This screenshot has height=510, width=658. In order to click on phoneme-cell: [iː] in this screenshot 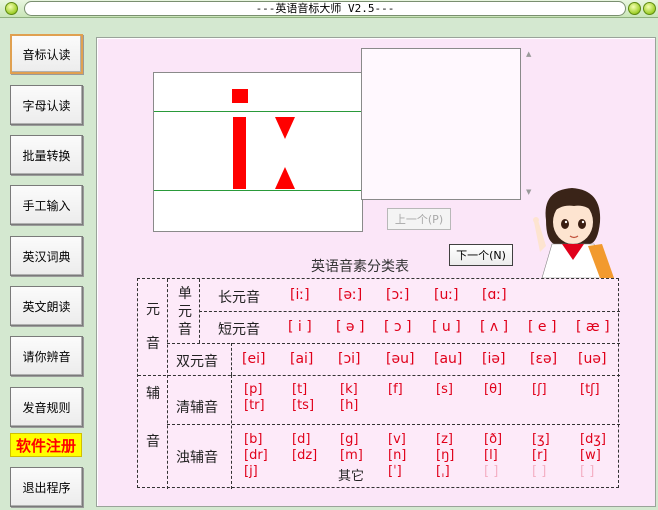, I will do `click(300, 295)`.